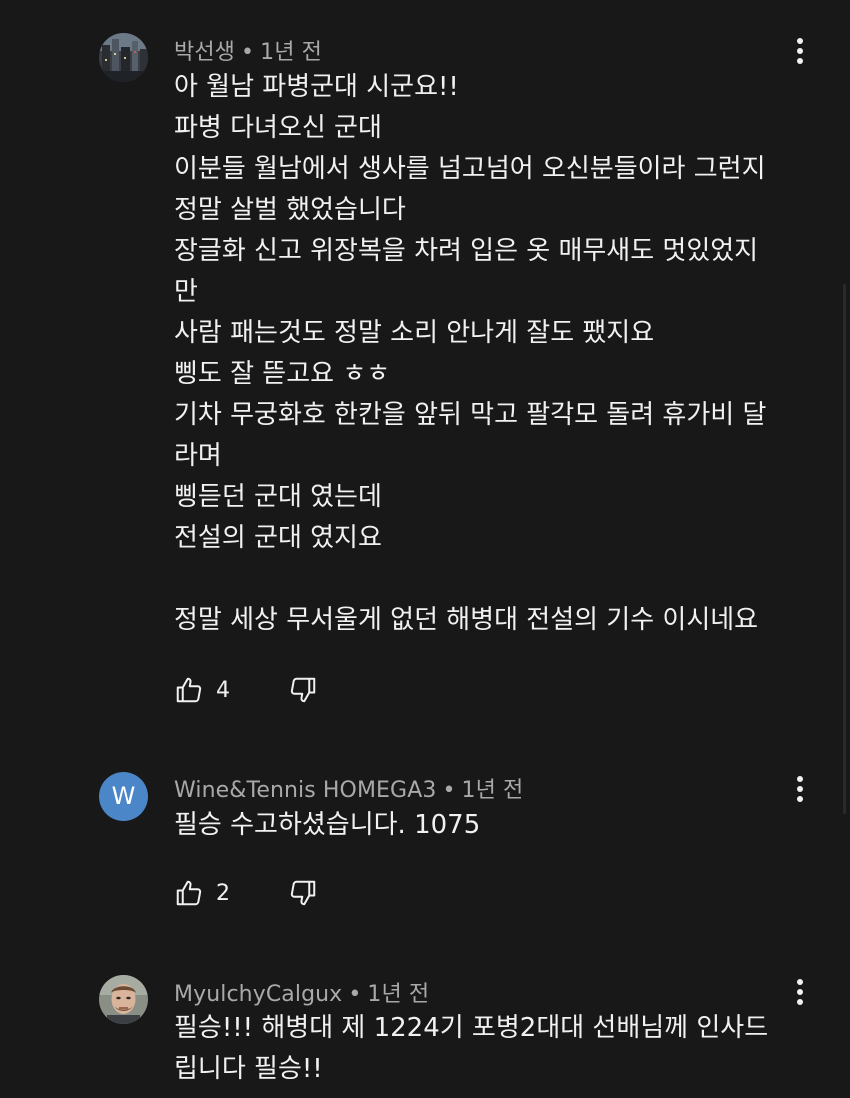 This screenshot has width=850, height=1098. What do you see at coordinates (305, 790) in the screenshot?
I see `comment-author: Wine&Tennis HOMEGA3` at bounding box center [305, 790].